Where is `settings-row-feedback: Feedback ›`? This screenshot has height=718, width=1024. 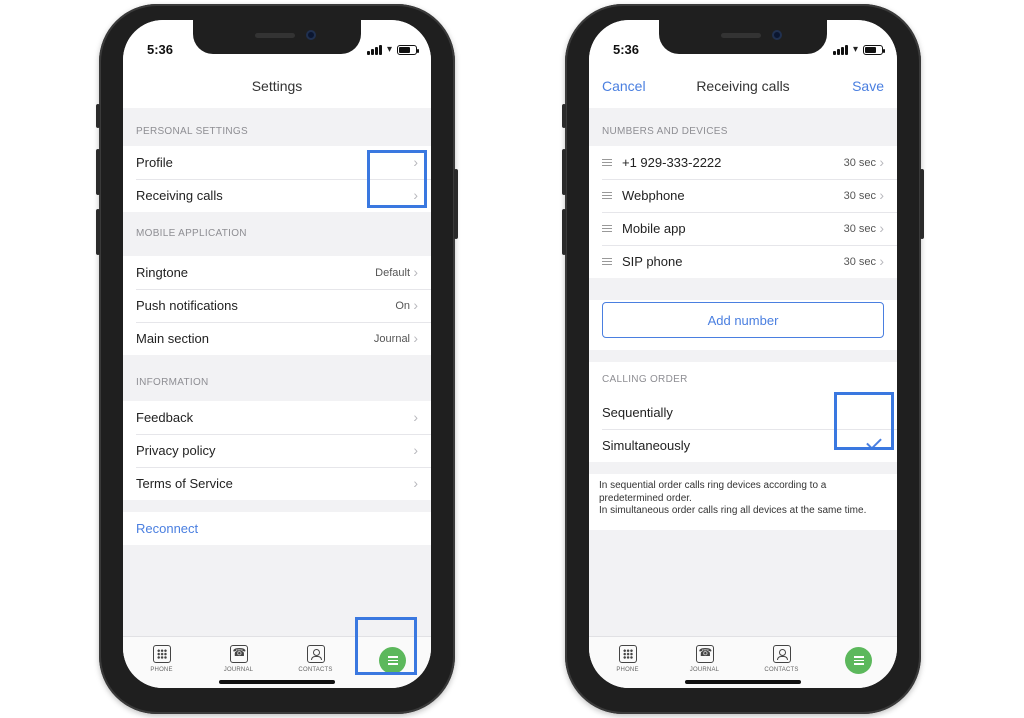 settings-row-feedback: Feedback › is located at coordinates (277, 417).